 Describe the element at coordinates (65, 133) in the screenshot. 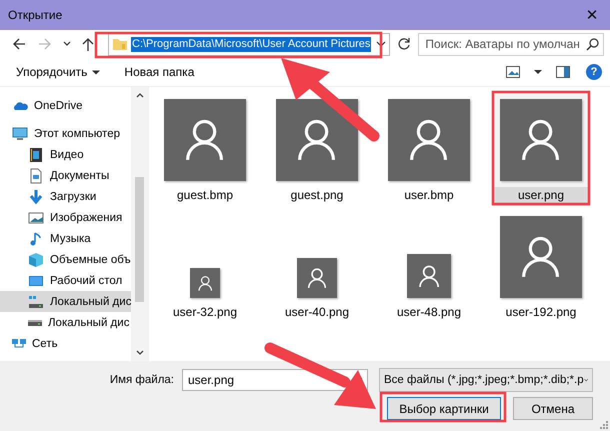

I see `sidebar-item: Этот компьютер` at that location.